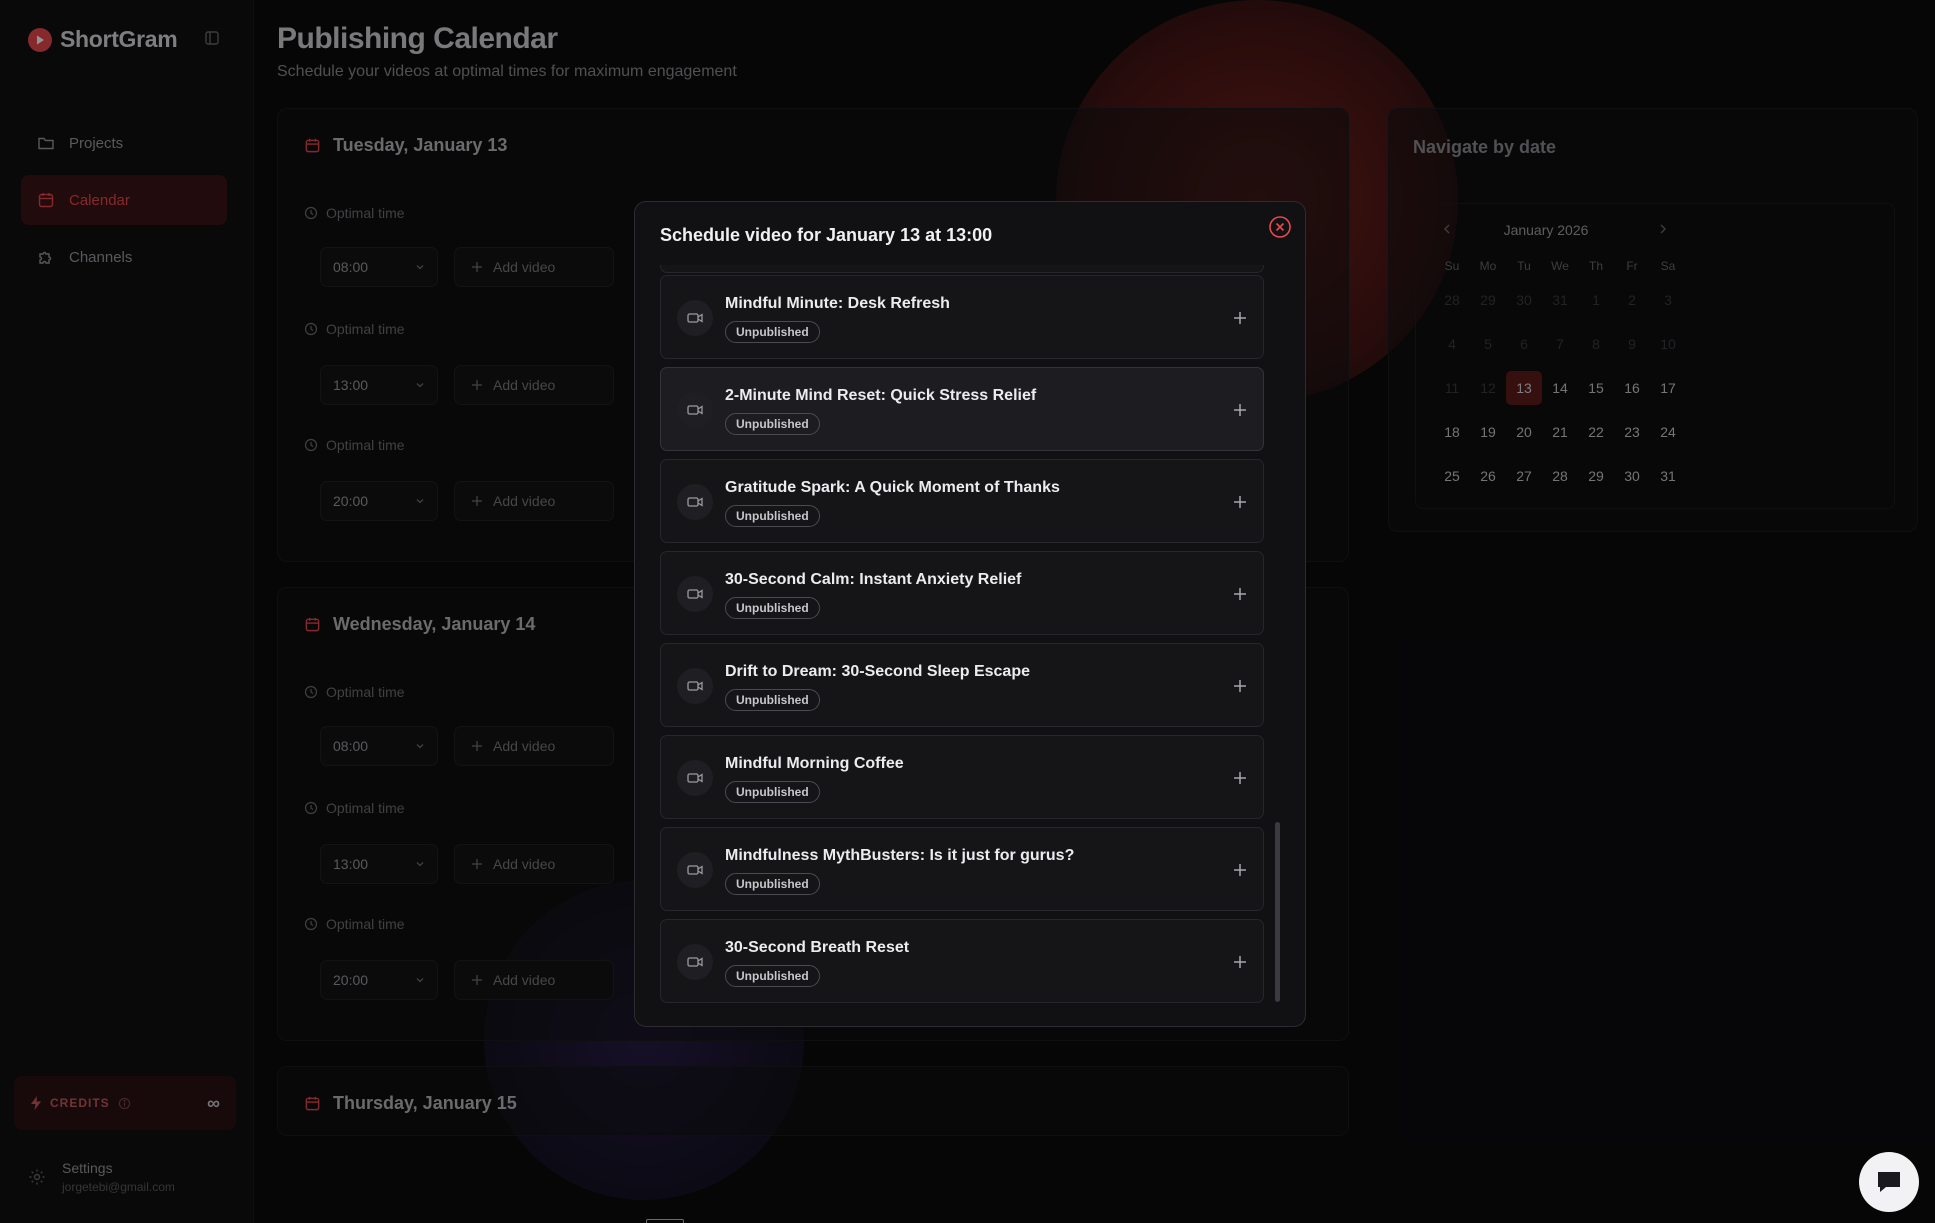 This screenshot has height=1223, width=1935. What do you see at coordinates (837, 303) in the screenshot?
I see `video-title: Mindful Minute: Desk Refresh` at bounding box center [837, 303].